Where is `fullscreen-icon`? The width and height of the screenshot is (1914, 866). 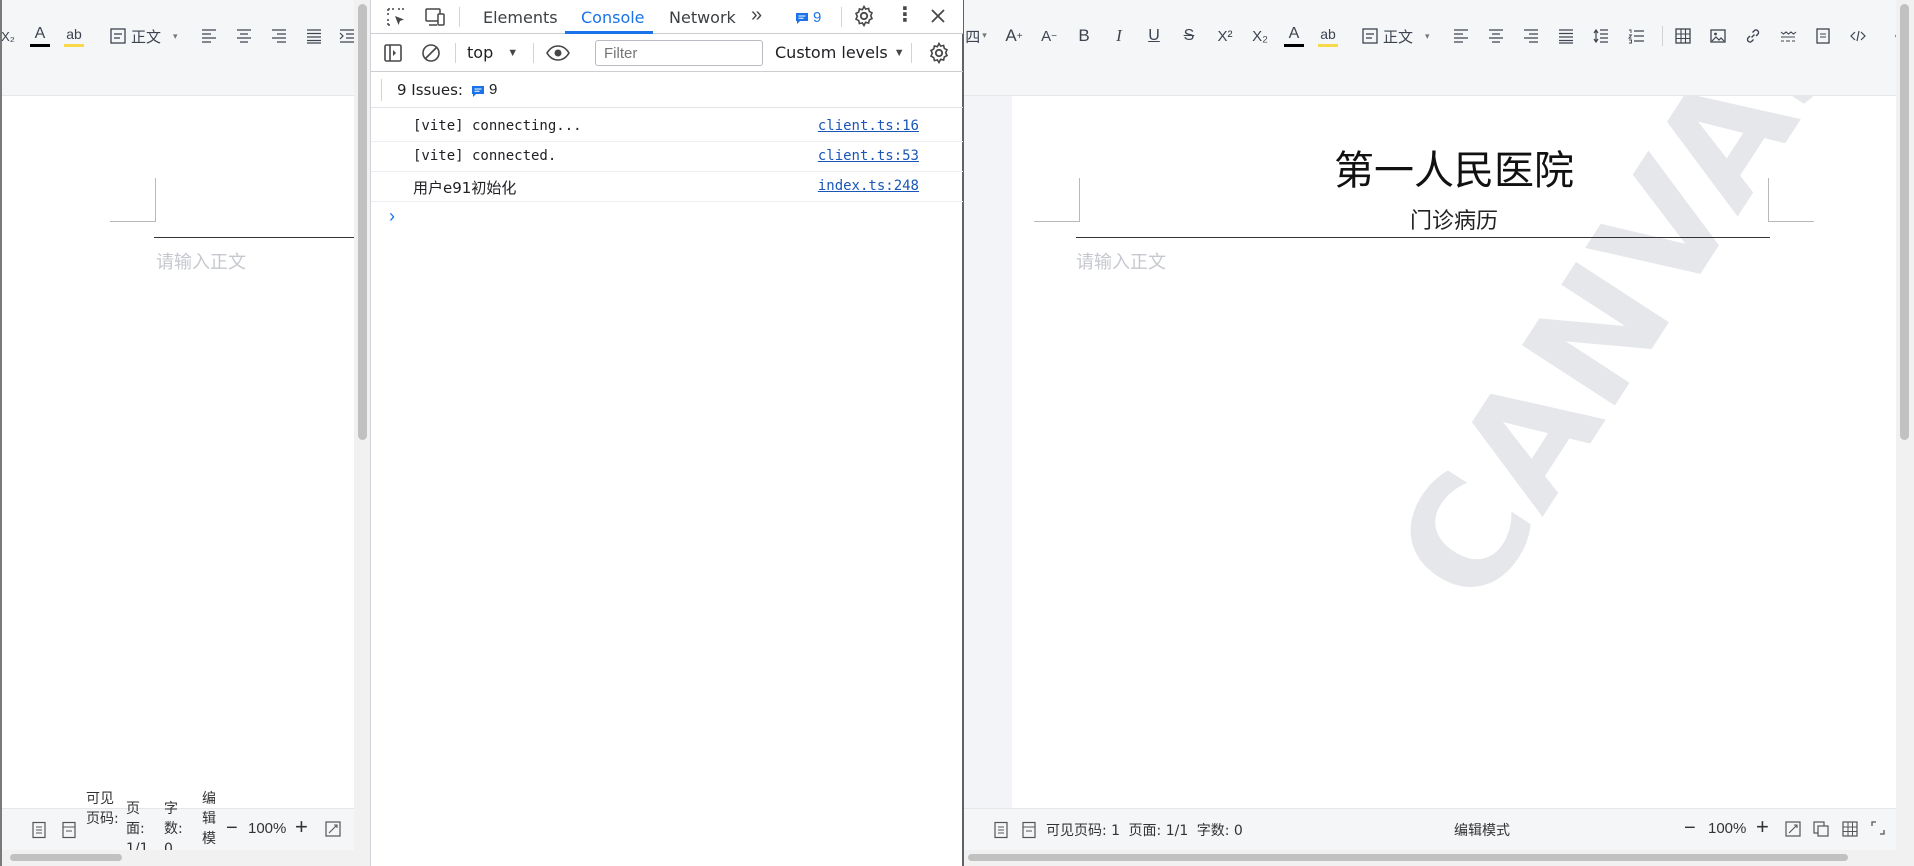 fullscreen-icon is located at coordinates (1878, 828).